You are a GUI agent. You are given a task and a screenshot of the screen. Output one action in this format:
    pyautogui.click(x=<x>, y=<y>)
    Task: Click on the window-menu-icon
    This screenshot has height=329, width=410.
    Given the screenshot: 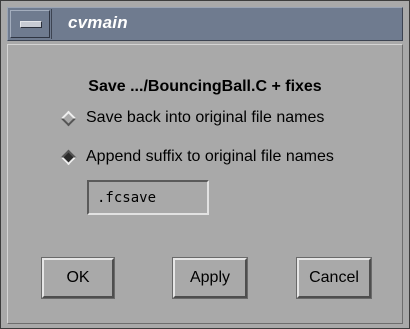 What is the action you would take?
    pyautogui.click(x=31, y=24)
    